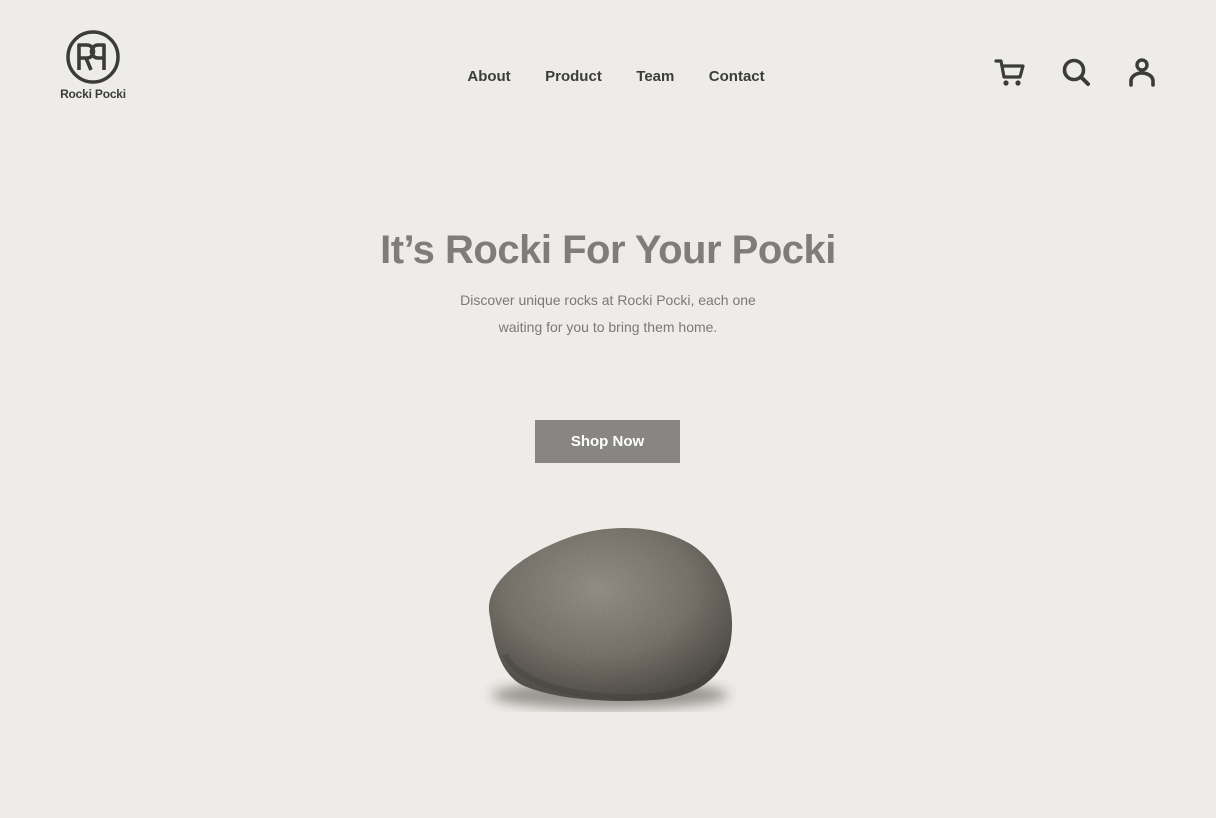  I want to click on account-button, so click(1142, 72).